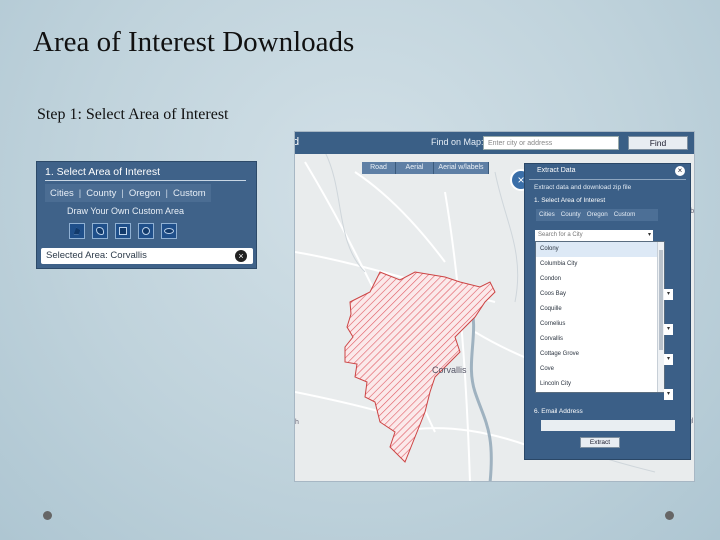  Describe the element at coordinates (600, 339) in the screenshot. I see `list-item: Corvallis` at that location.